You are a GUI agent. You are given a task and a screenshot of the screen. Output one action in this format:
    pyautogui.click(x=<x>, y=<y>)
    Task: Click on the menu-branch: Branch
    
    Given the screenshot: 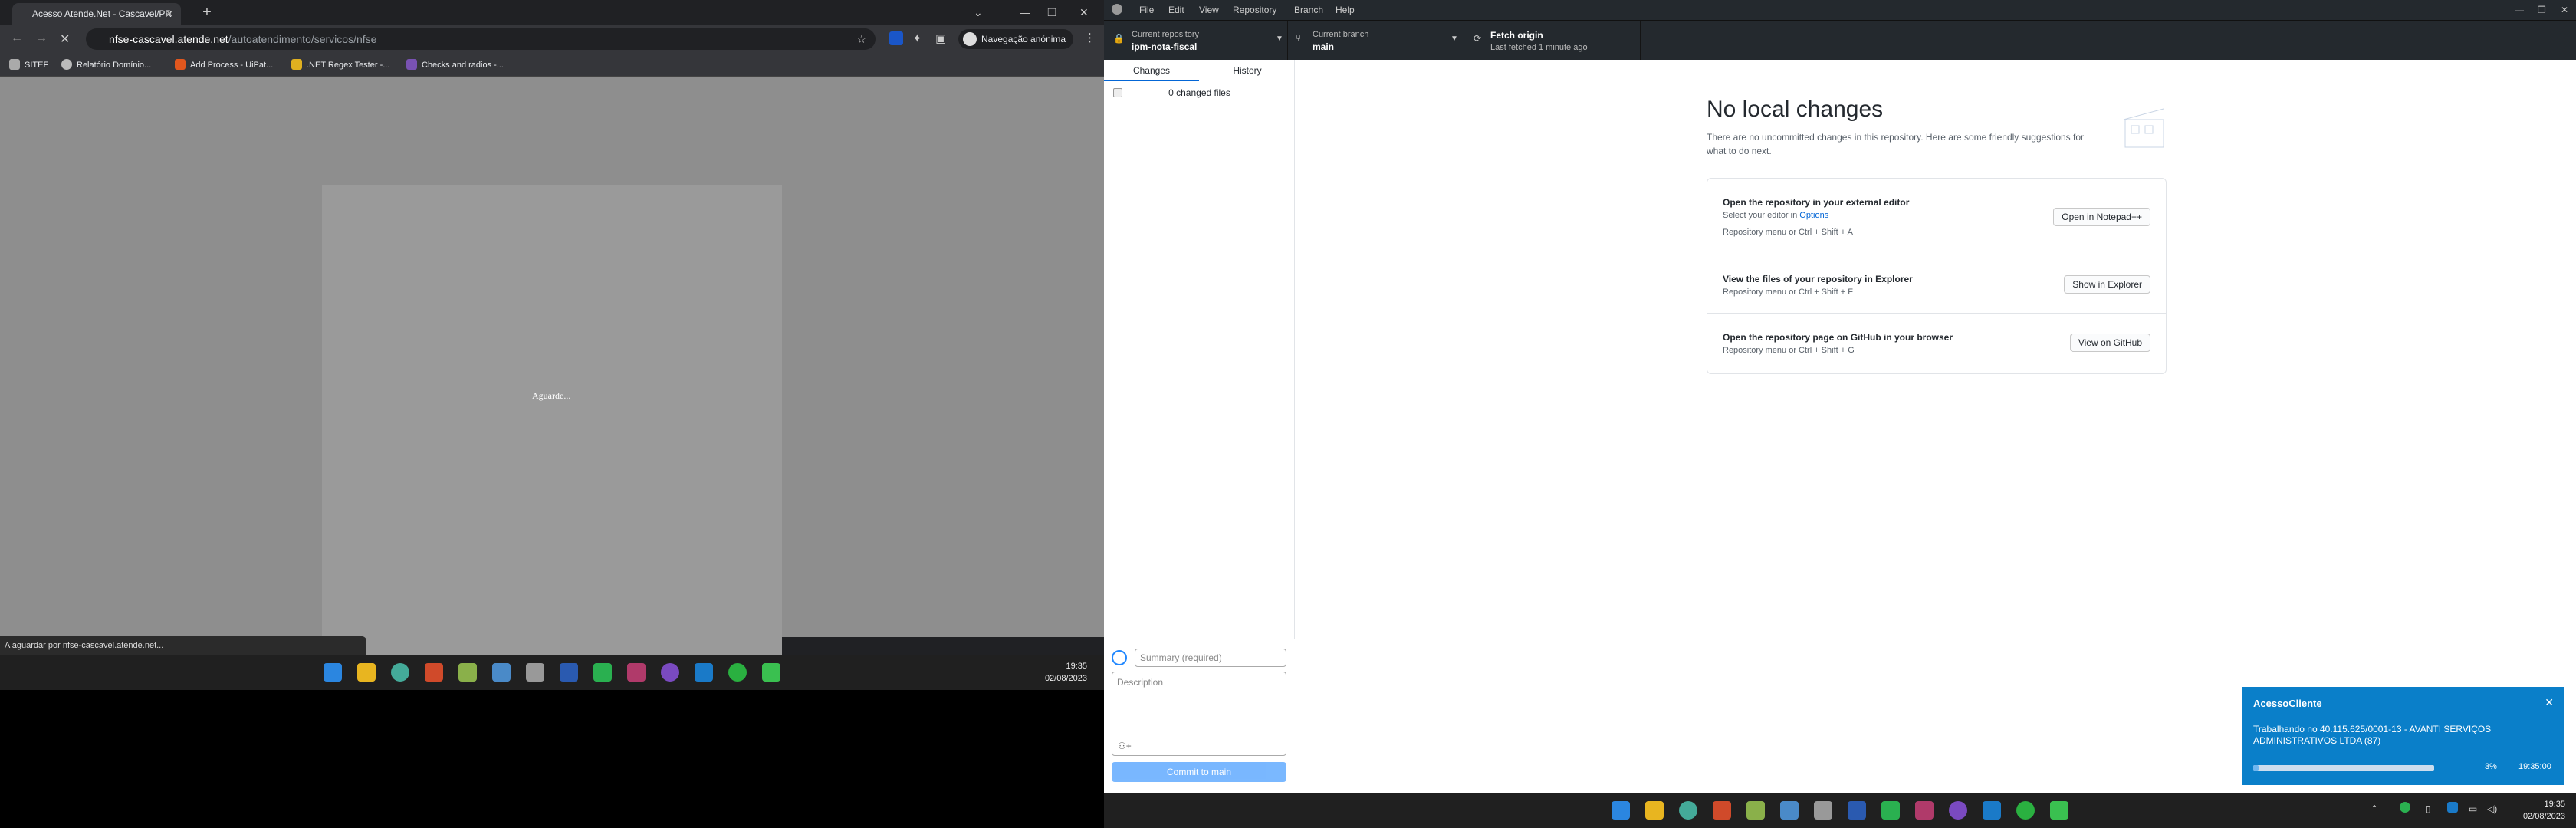 What is the action you would take?
    pyautogui.click(x=1309, y=10)
    